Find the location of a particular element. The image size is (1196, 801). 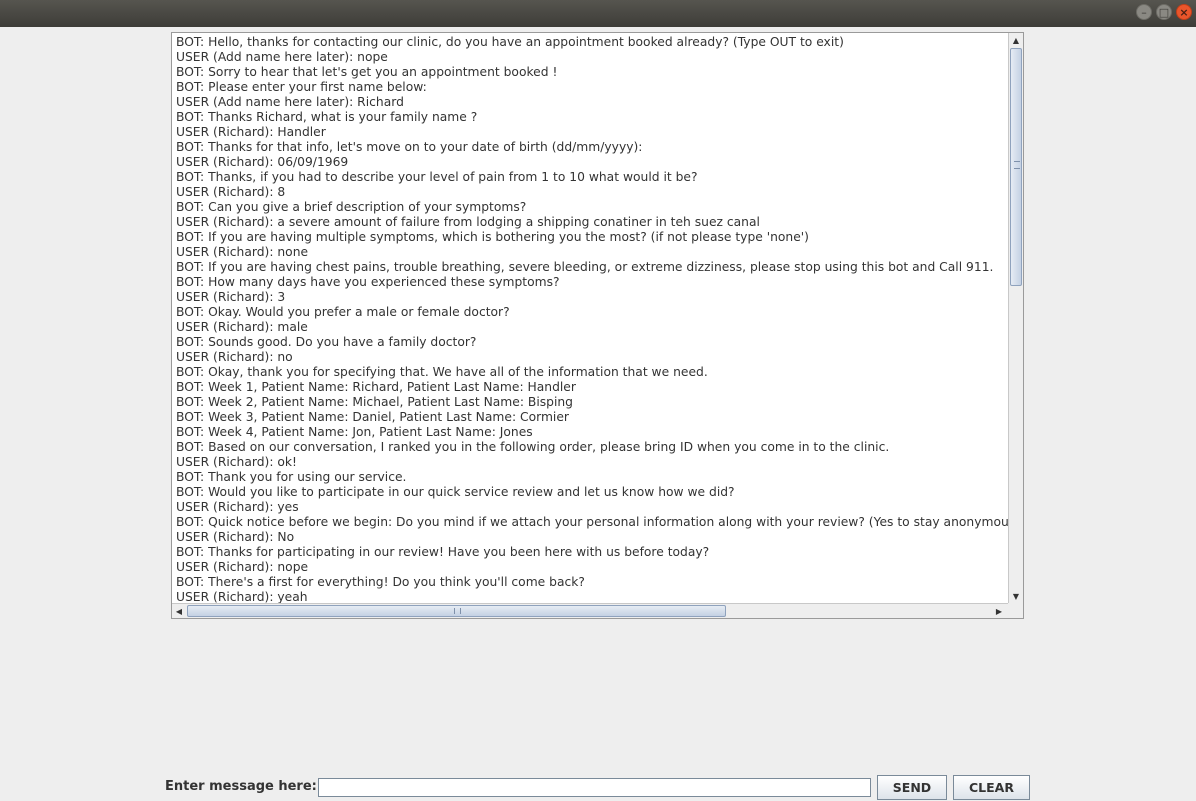

chat-line: USER (Add name here later): nope is located at coordinates (282, 57).